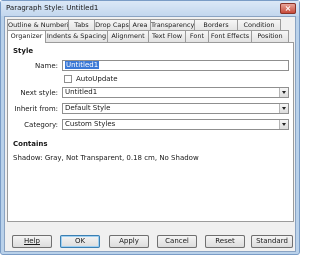  I want to click on style-section-heading: Style, so click(23, 51).